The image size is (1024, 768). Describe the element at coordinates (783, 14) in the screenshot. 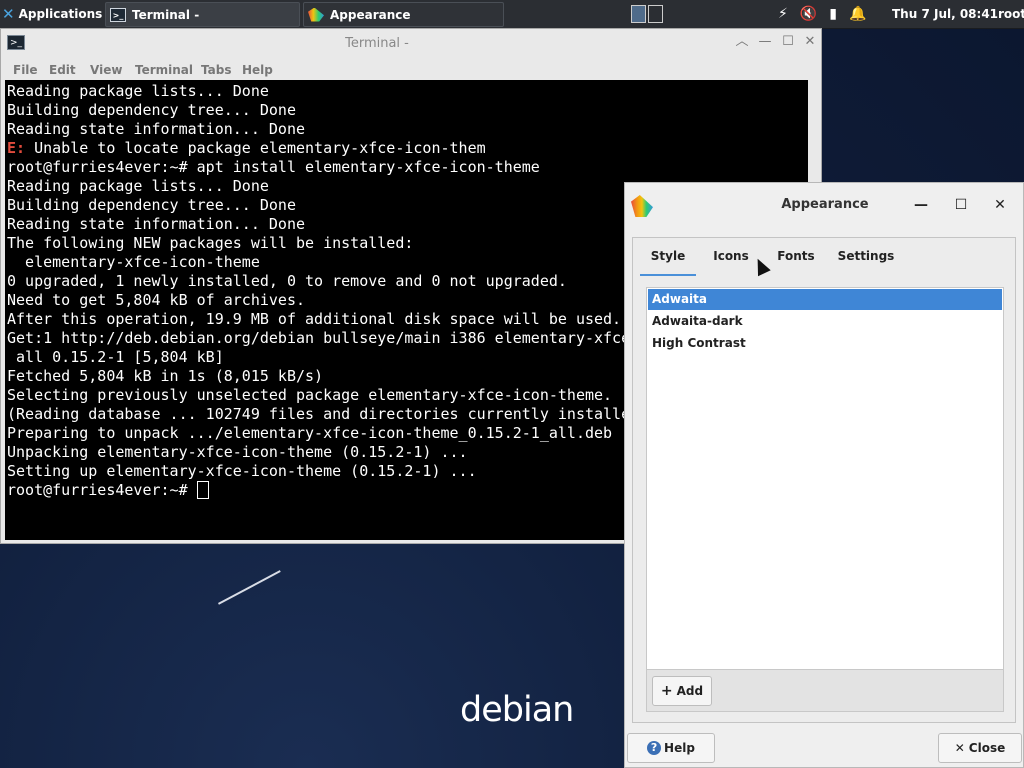

I see `network-icon: ⚡` at that location.